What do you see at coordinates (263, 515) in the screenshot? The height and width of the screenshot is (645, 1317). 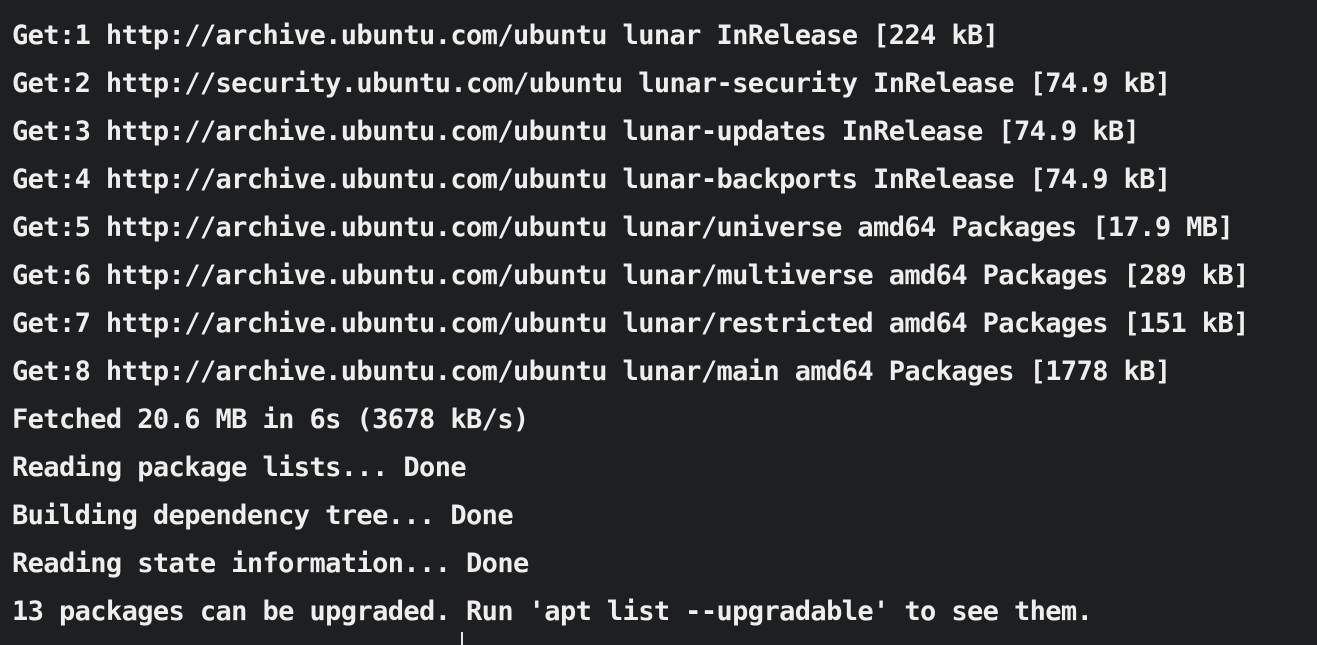 I see `terminal-line-11: Building dependency tree... Done` at bounding box center [263, 515].